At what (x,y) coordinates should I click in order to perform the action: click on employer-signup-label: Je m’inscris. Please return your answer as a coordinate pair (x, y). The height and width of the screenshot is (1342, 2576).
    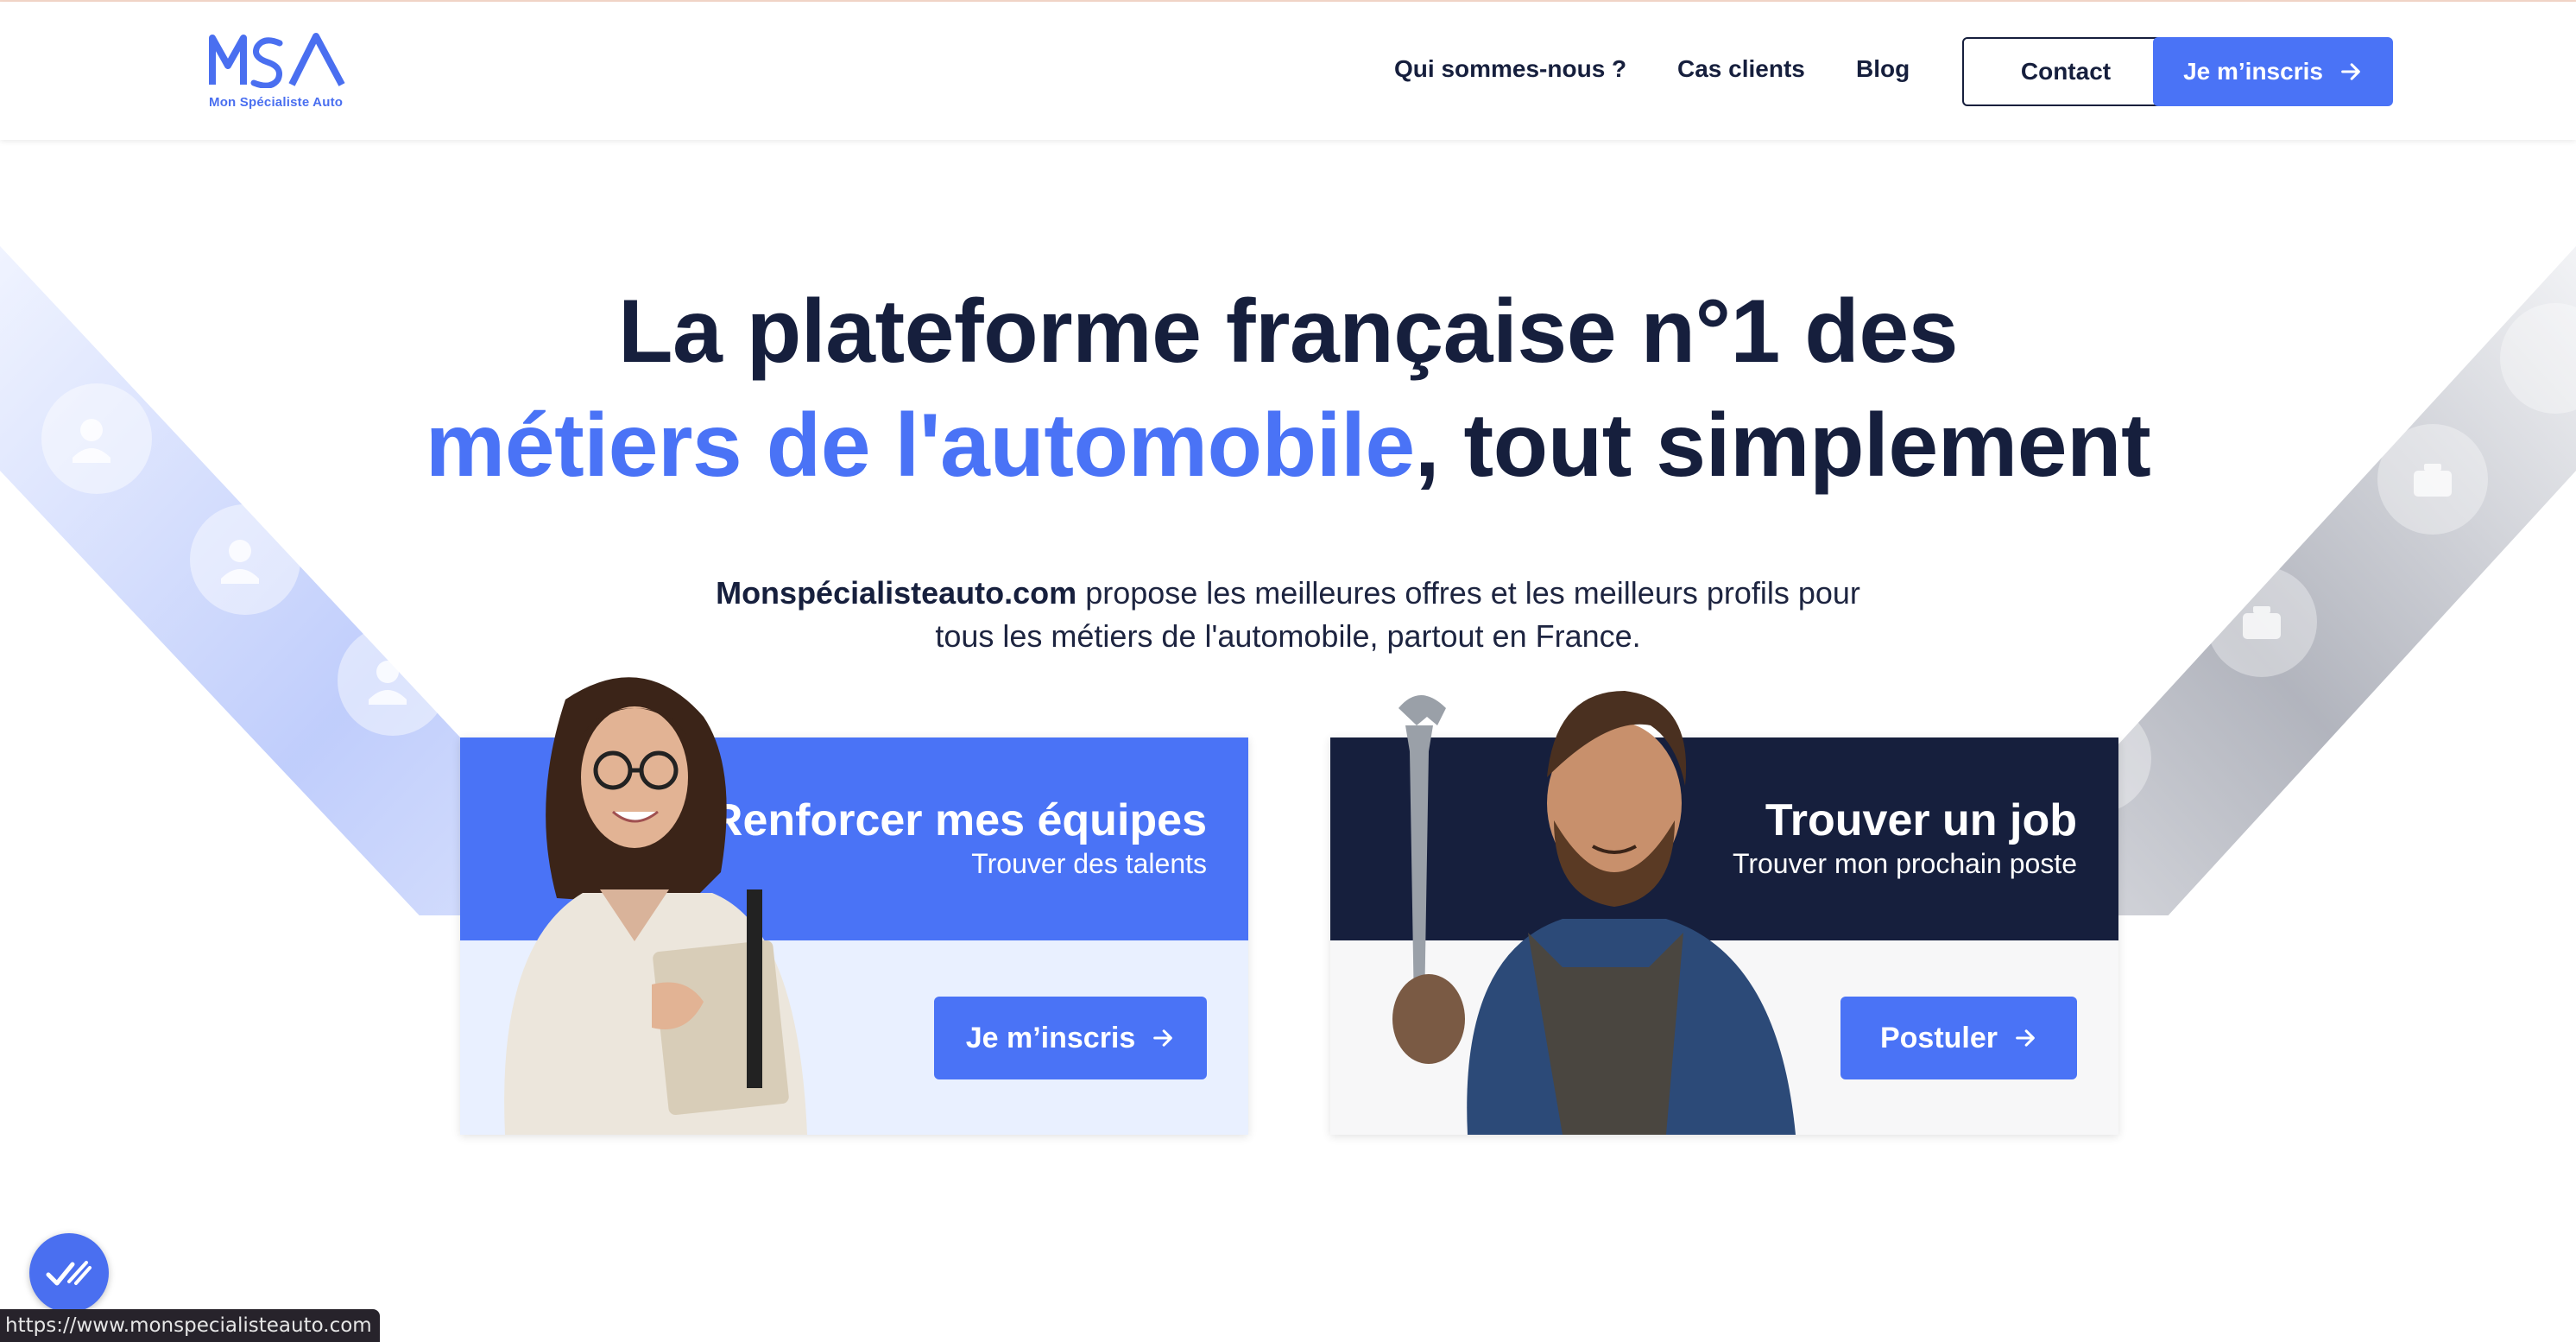
    Looking at the image, I should click on (1050, 1037).